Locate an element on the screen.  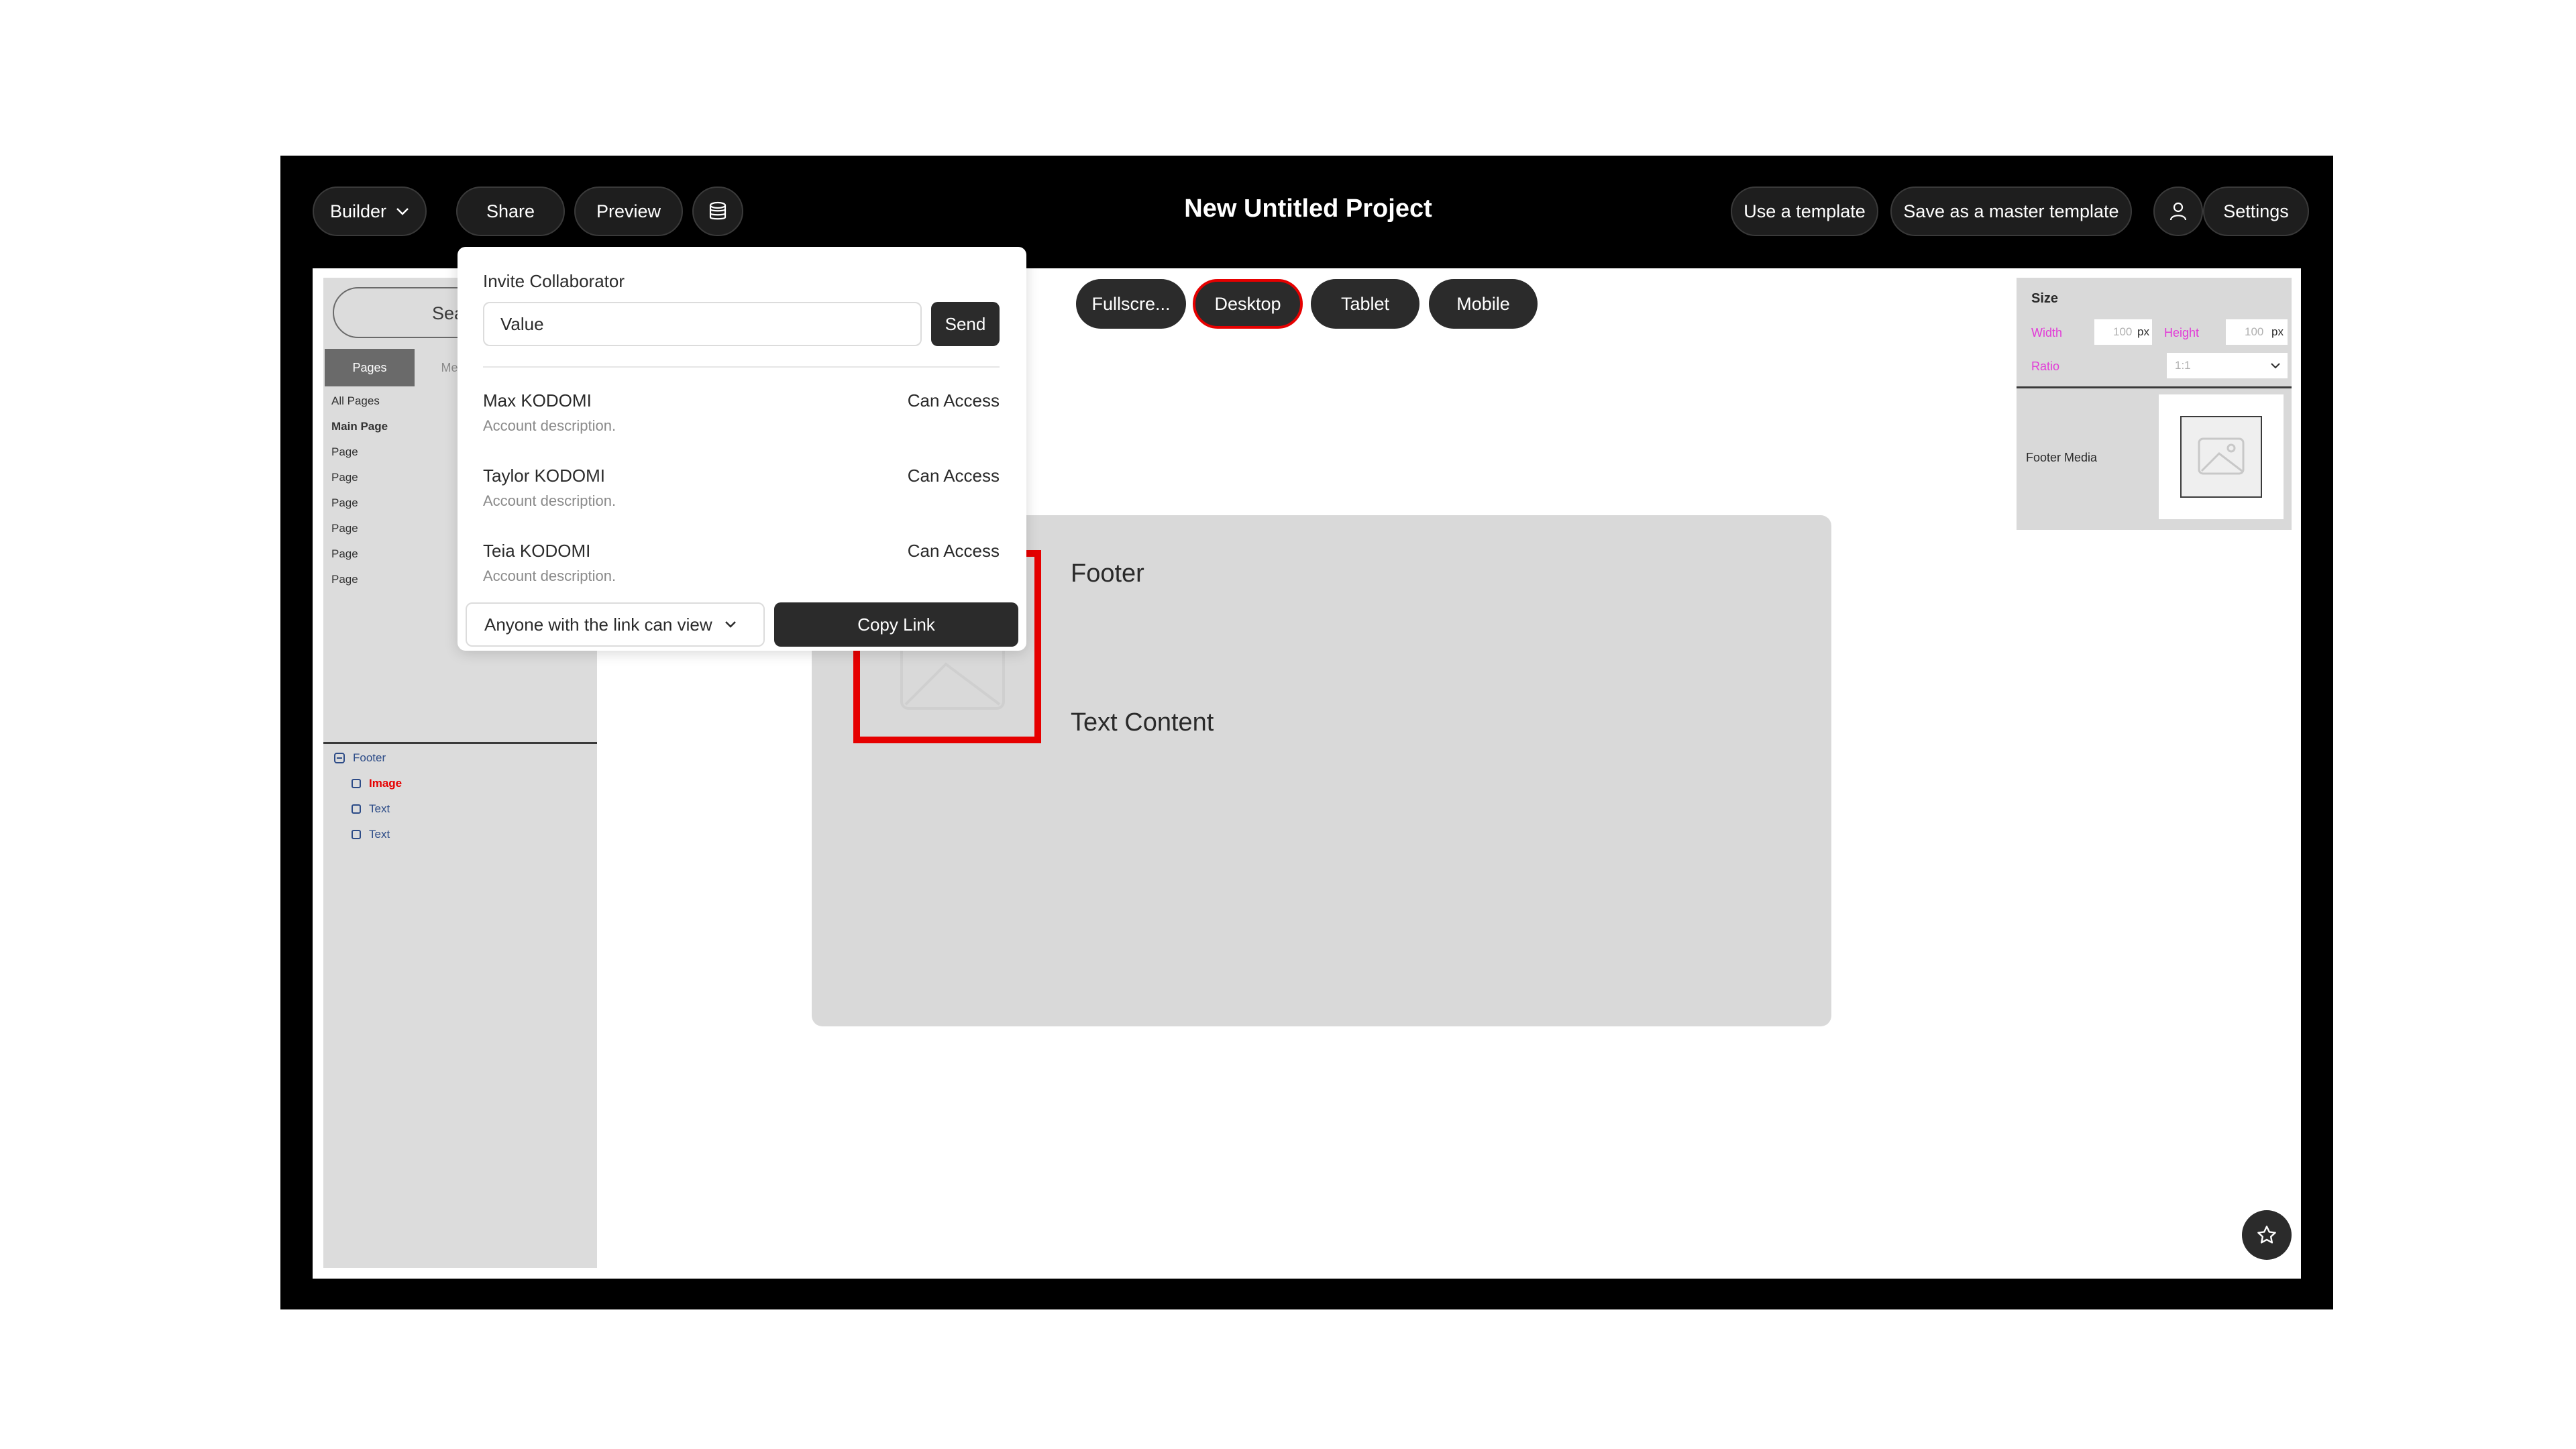
project-title: New Untitled Project is located at coordinates (1308, 209).